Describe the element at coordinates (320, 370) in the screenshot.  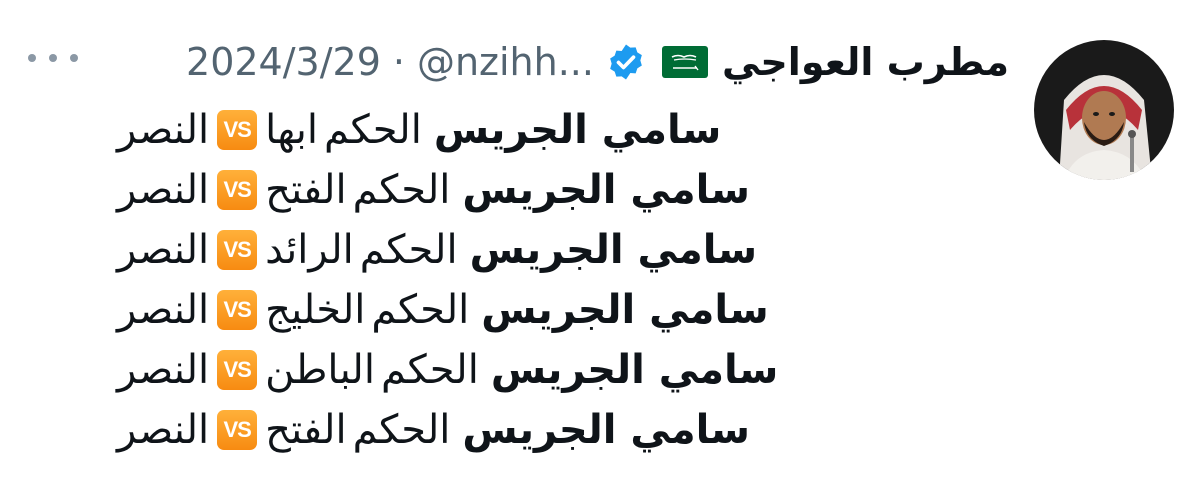
I see `team-b: الباطن` at that location.